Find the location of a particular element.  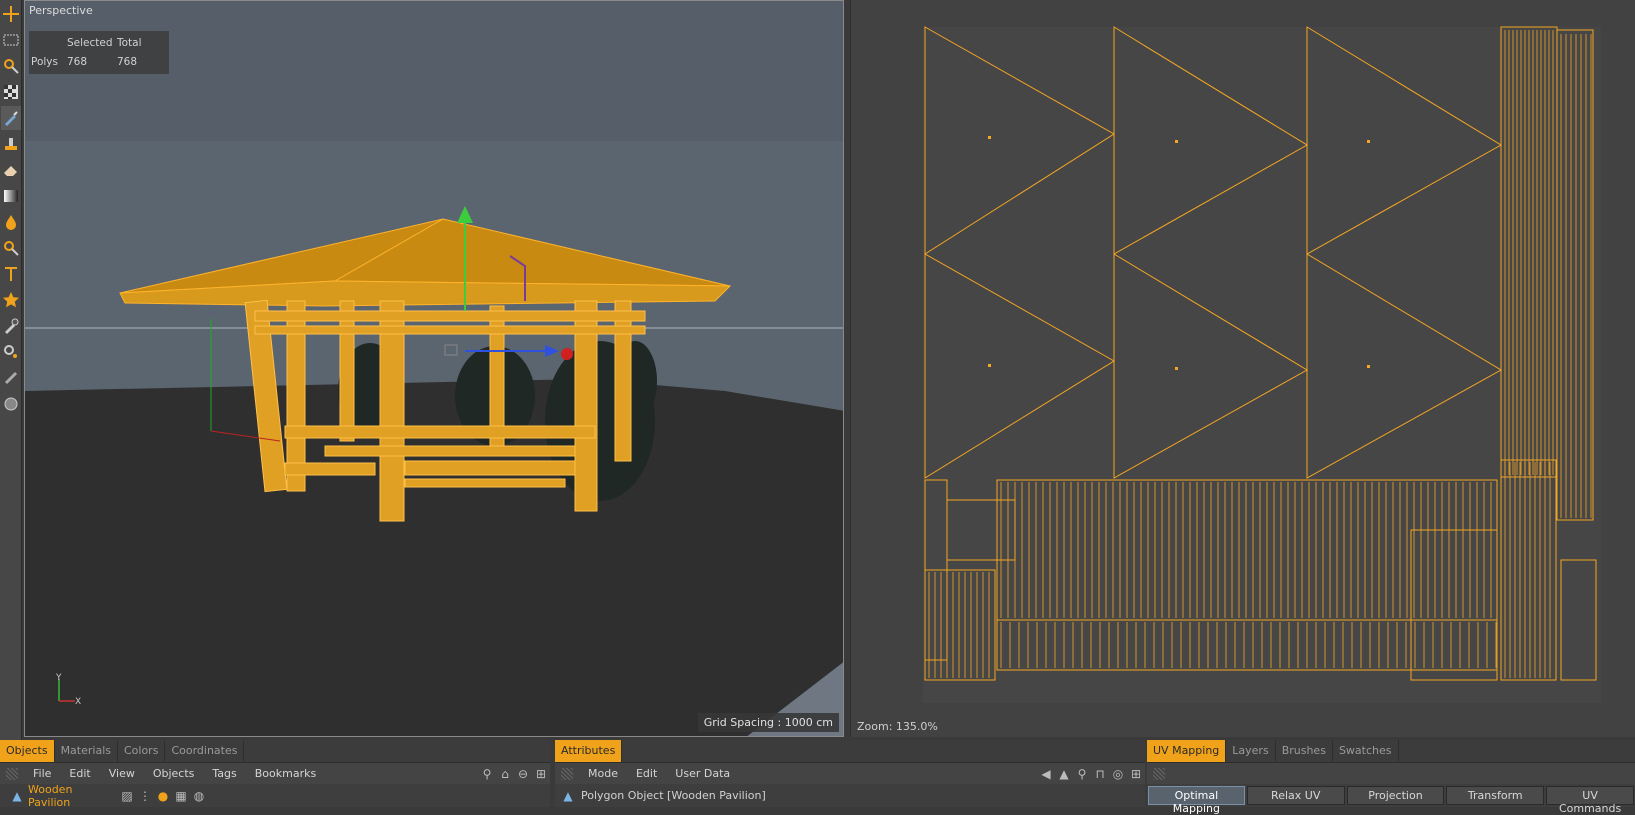

phong-tag-icon: ● is located at coordinates (163, 796).